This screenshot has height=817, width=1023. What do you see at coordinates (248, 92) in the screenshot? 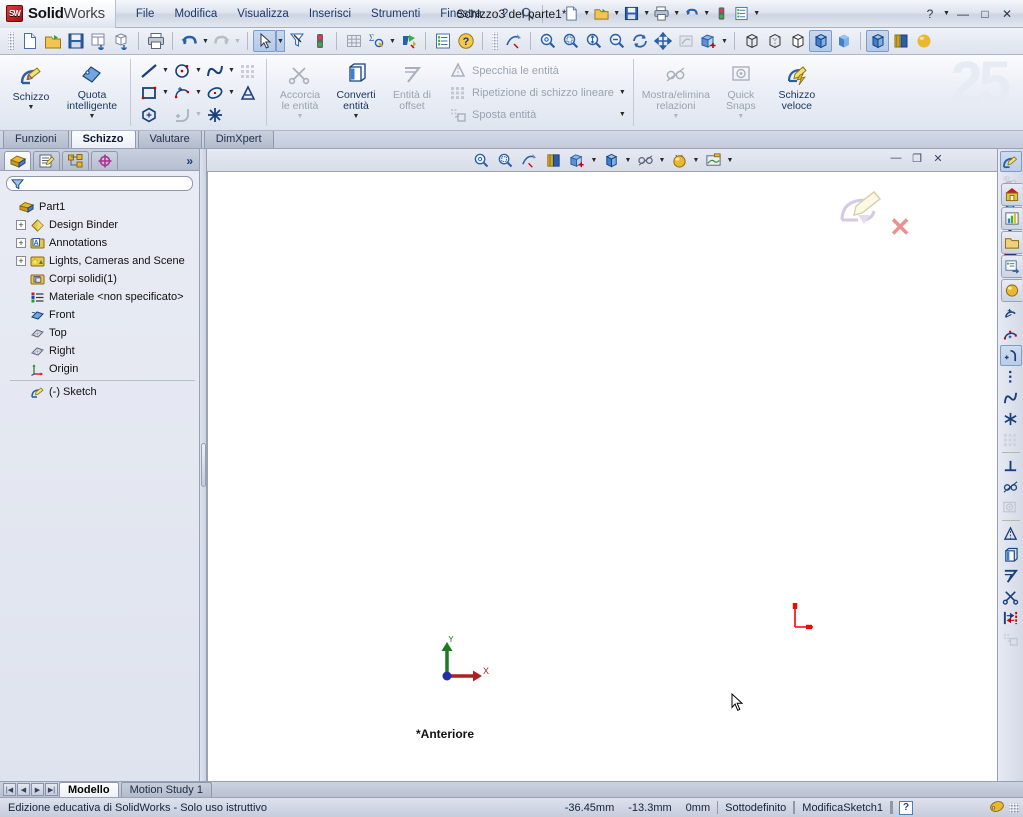
I see `text-icon` at bounding box center [248, 92].